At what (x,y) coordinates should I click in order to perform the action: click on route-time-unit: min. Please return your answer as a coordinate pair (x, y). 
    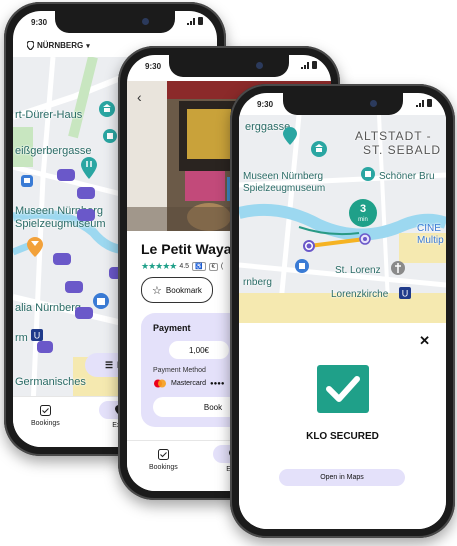
    Looking at the image, I should click on (363, 220).